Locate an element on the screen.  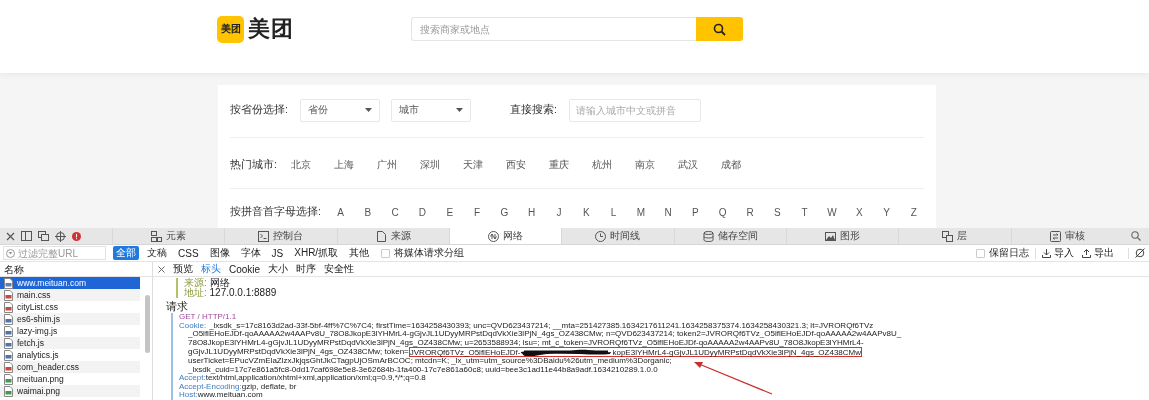
resource-row: lazy-img.js is located at coordinates (70, 331).